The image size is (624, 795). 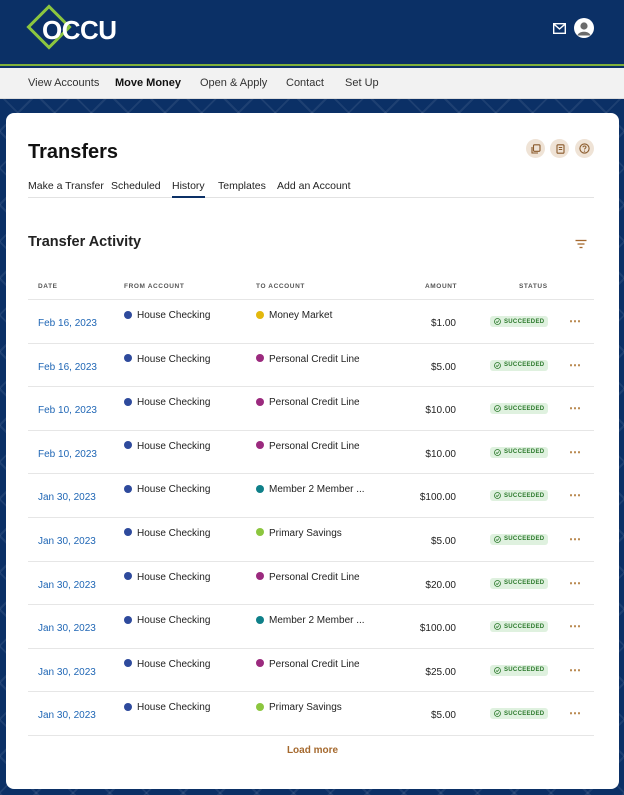 I want to click on copy-button, so click(x=535, y=148).